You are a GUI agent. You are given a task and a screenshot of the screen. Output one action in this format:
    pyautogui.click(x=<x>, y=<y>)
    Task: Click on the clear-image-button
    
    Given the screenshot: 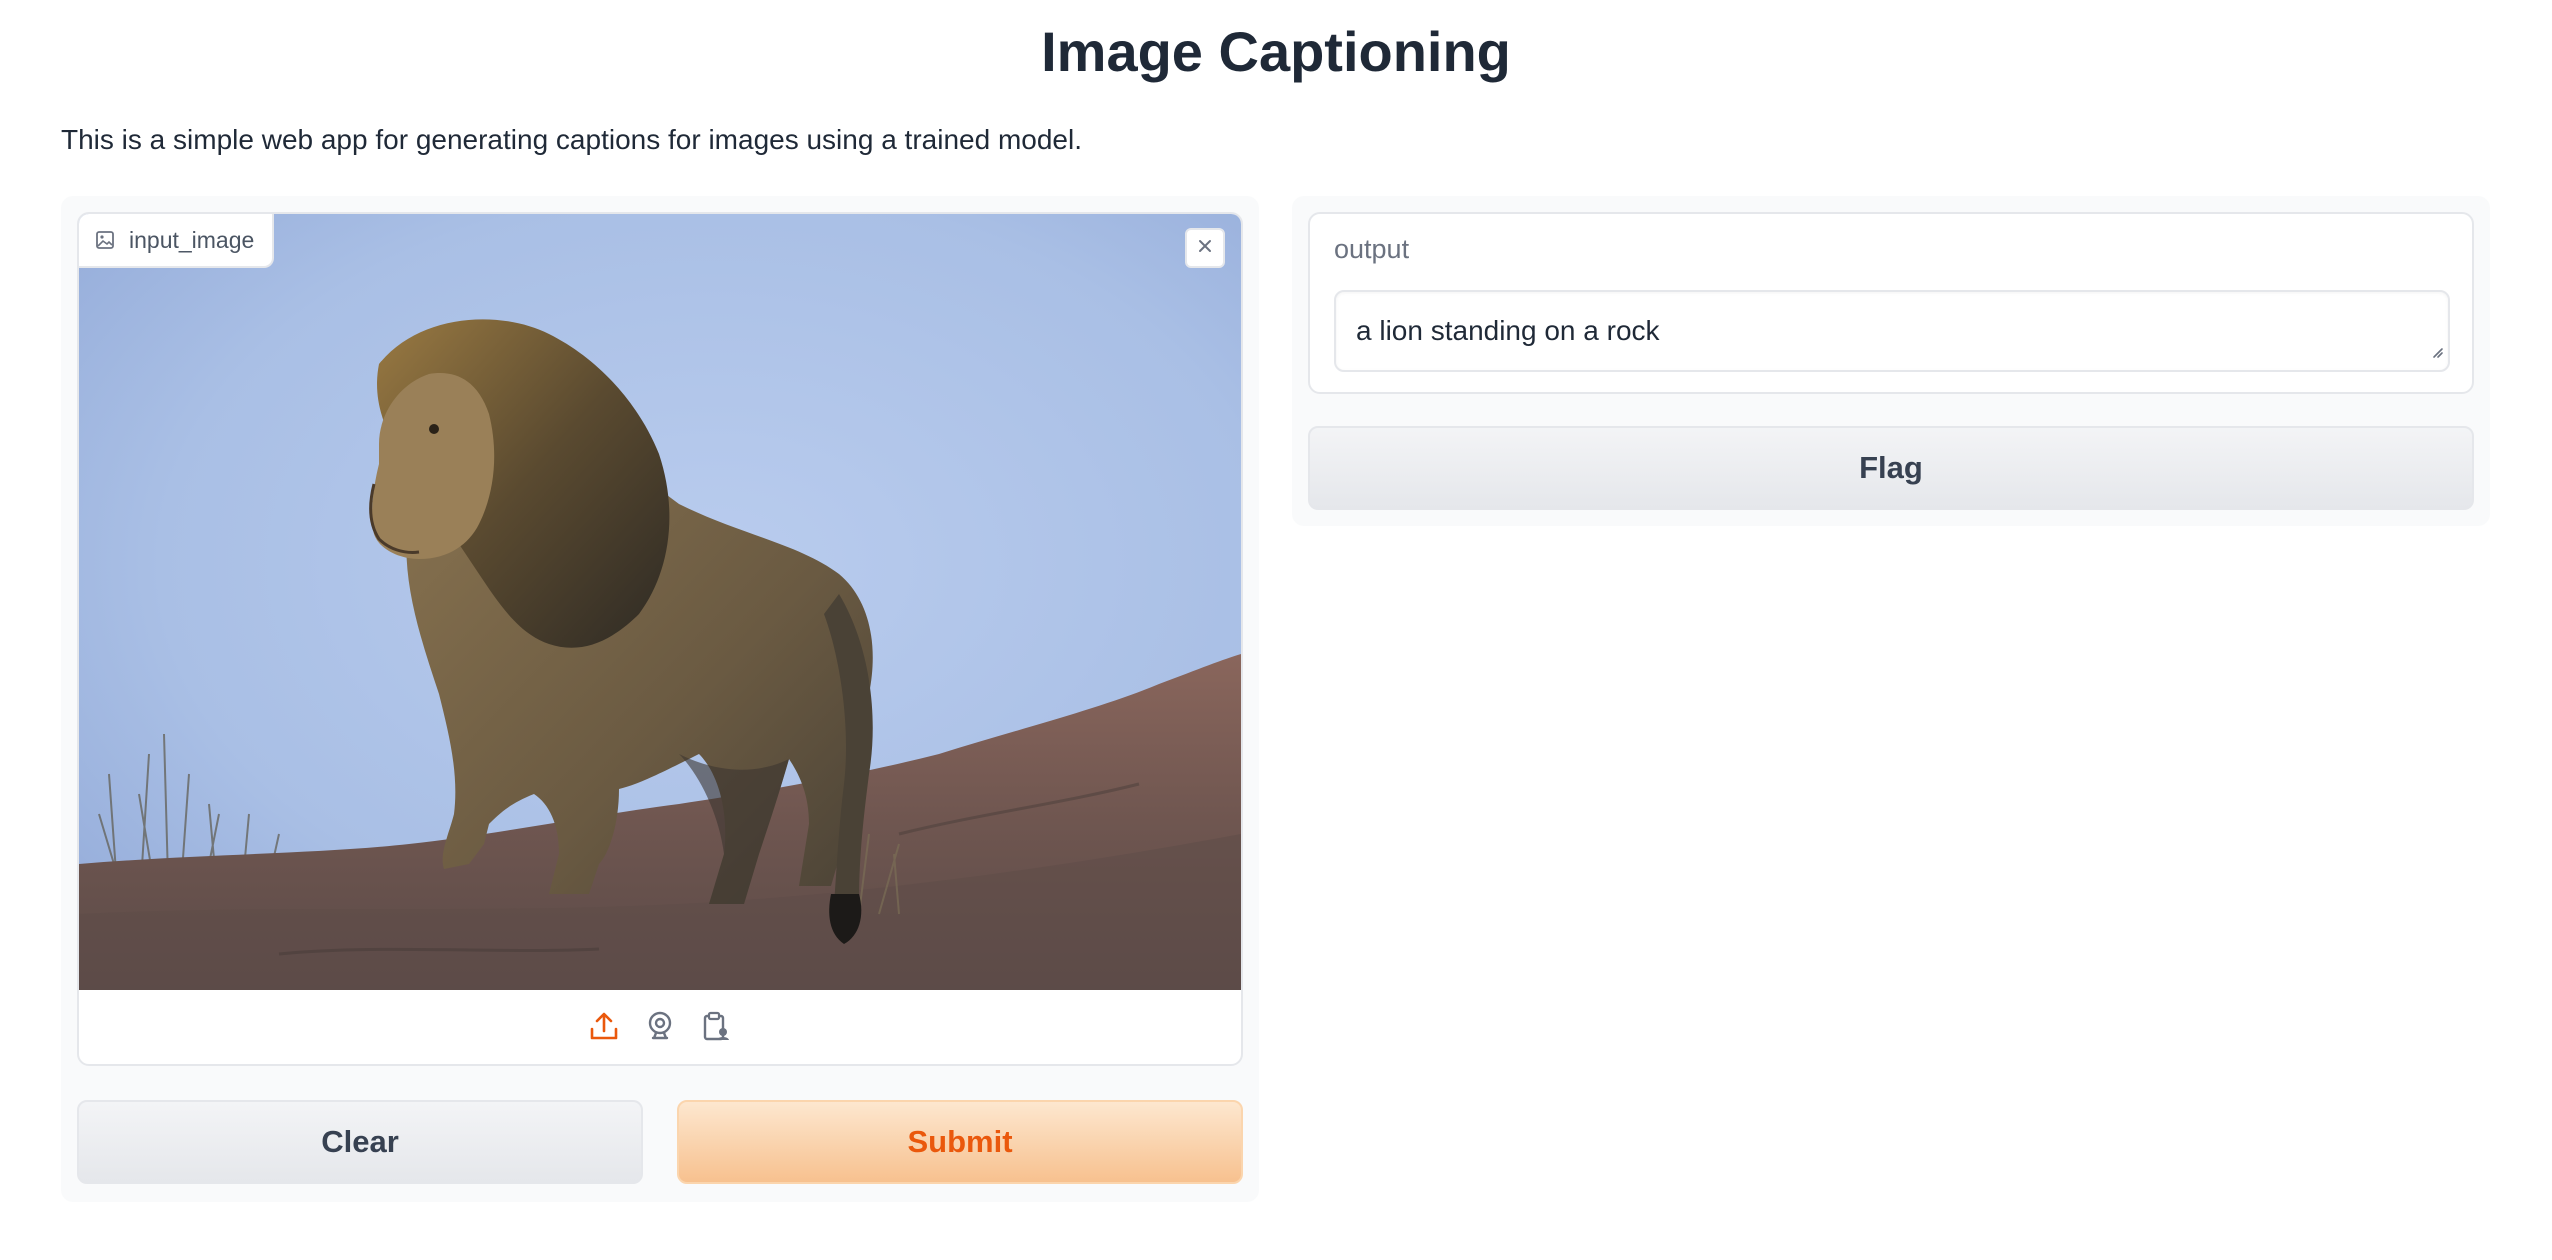 What is the action you would take?
    pyautogui.click(x=1205, y=248)
    